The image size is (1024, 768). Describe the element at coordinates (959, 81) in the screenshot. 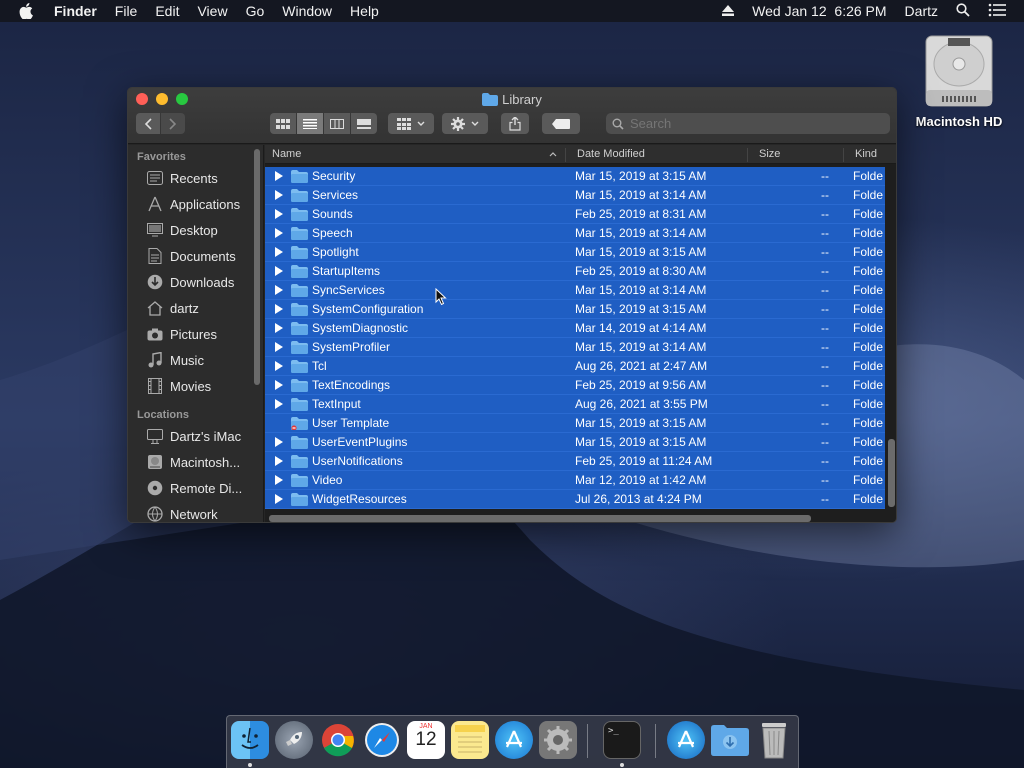

I see `desktop-macintosh-hd: Macintosh HD` at that location.